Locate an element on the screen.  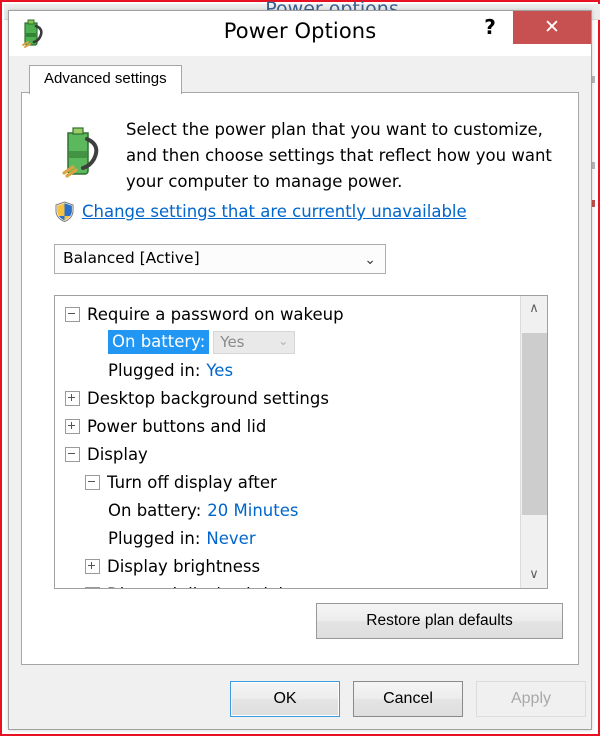
tree-row-label: Require a password on wakeup is located at coordinates (215, 314).